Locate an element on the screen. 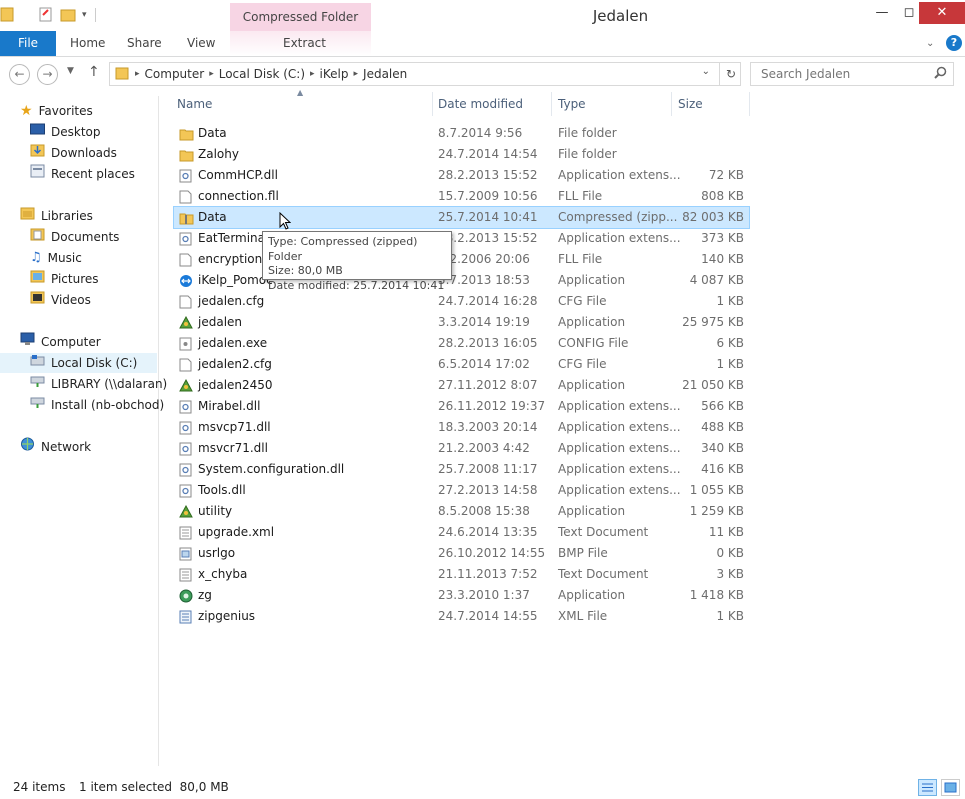 This screenshot has width=965, height=799. file-name: utility is located at coordinates (215, 511).